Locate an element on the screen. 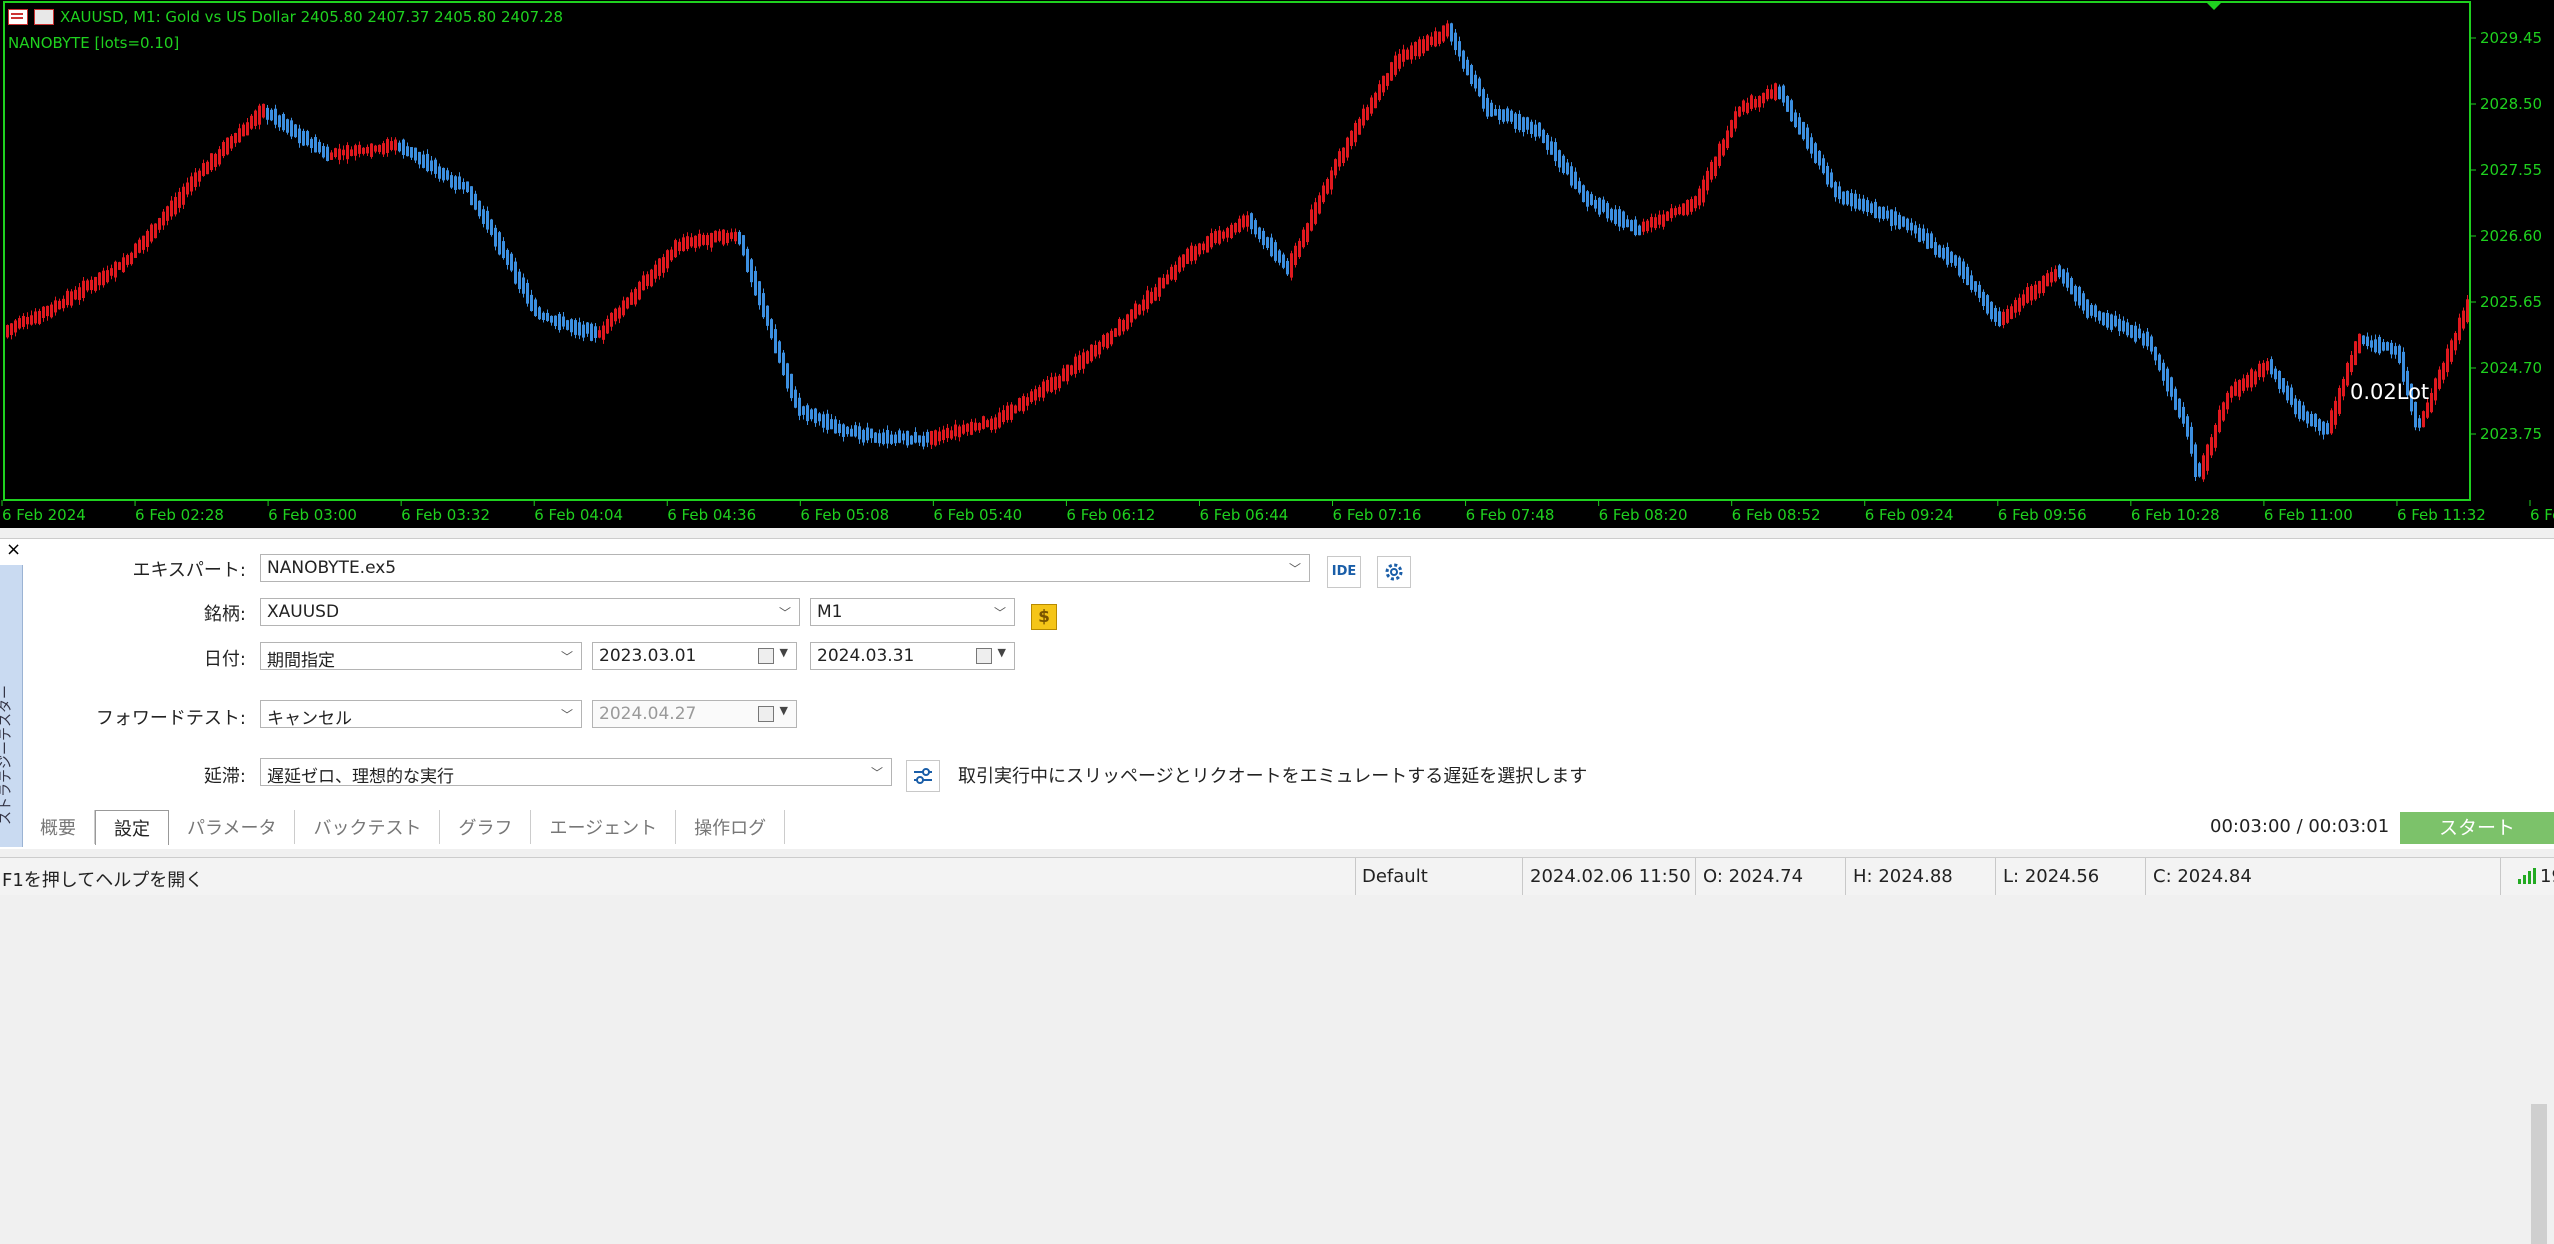 This screenshot has width=2554, height=1244. expert-select: NANOBYTE.ex5 ﹀ is located at coordinates (785, 568).